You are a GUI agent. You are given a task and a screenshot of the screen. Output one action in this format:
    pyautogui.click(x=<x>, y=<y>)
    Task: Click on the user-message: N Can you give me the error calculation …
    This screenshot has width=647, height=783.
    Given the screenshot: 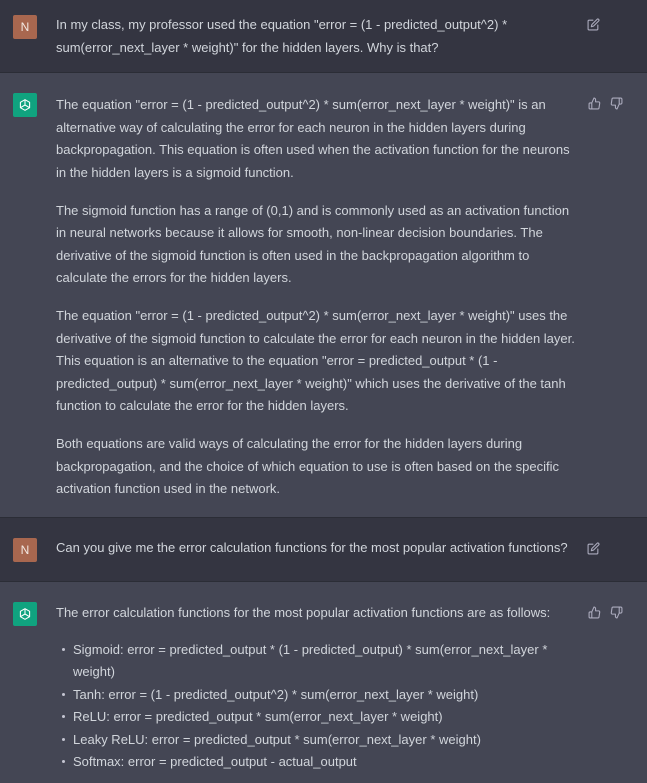 What is the action you would take?
    pyautogui.click(x=323, y=550)
    